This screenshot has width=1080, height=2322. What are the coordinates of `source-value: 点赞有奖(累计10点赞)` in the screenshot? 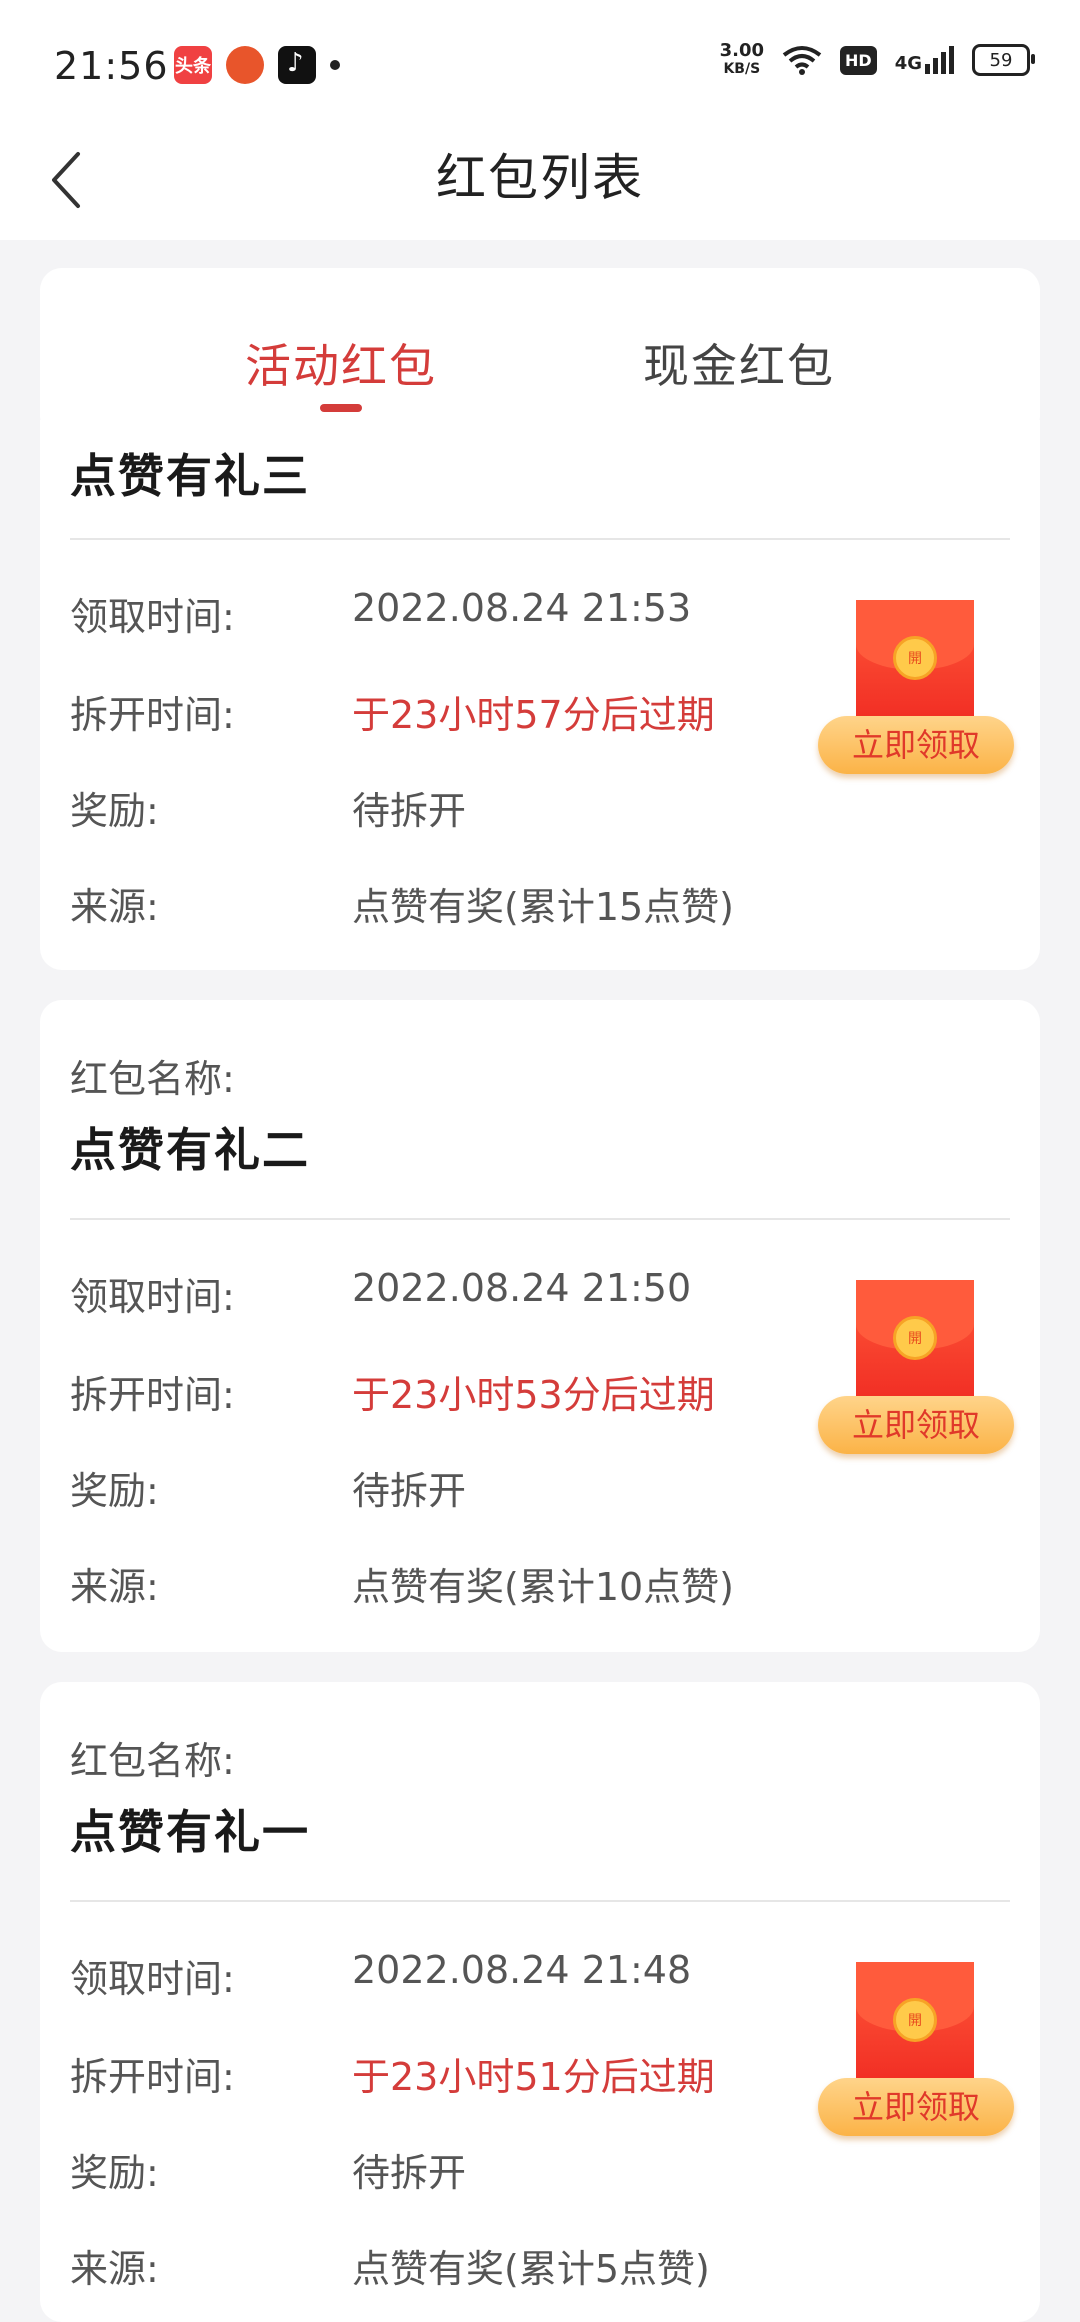 It's located at (543, 1587).